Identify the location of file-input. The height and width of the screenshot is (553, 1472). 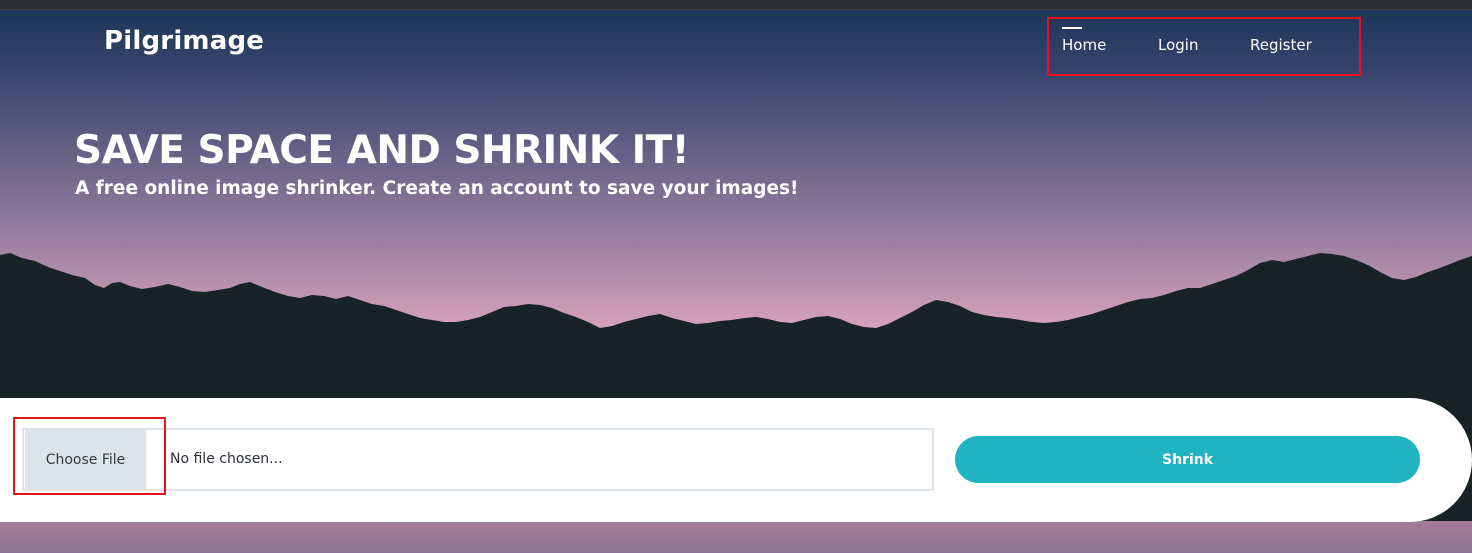
(478, 459).